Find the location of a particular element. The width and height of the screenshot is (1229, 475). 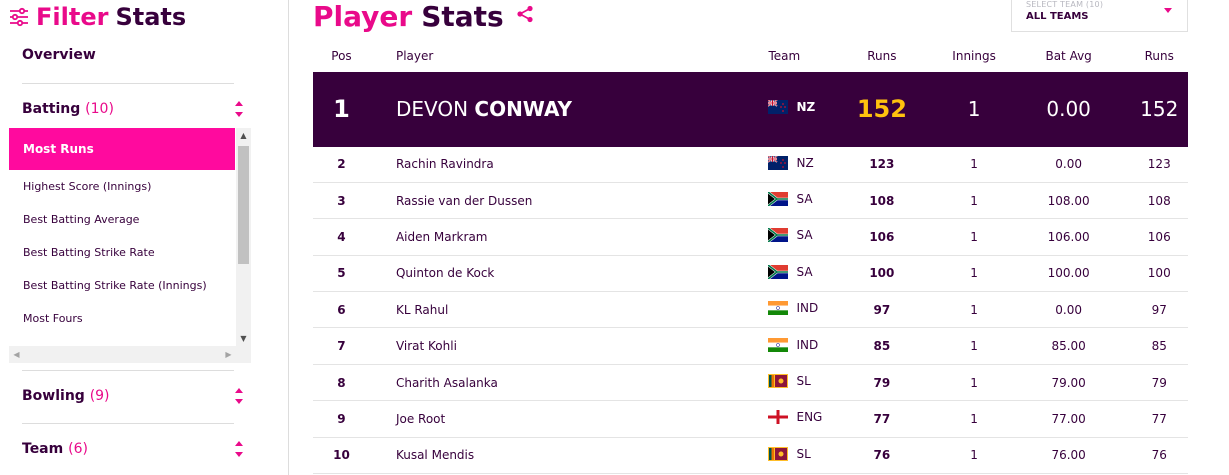

overview-link: Overview is located at coordinates (59, 55).